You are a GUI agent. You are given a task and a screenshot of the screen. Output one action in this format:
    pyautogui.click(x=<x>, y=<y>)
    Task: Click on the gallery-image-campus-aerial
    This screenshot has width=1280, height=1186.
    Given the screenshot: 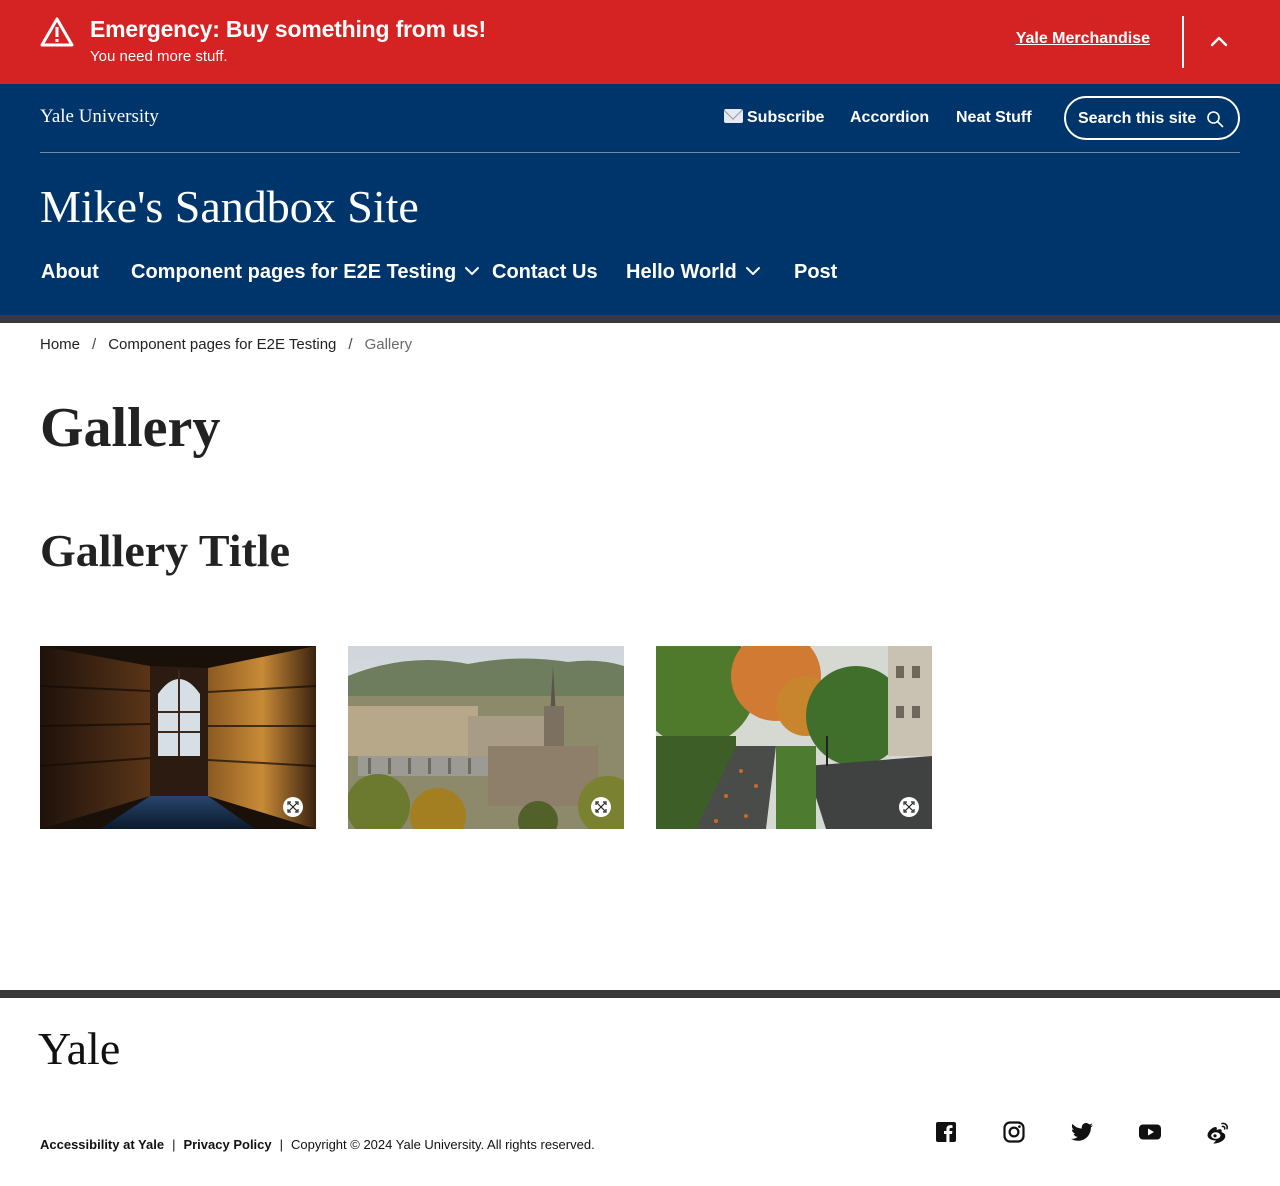 What is the action you would take?
    pyautogui.click(x=486, y=737)
    